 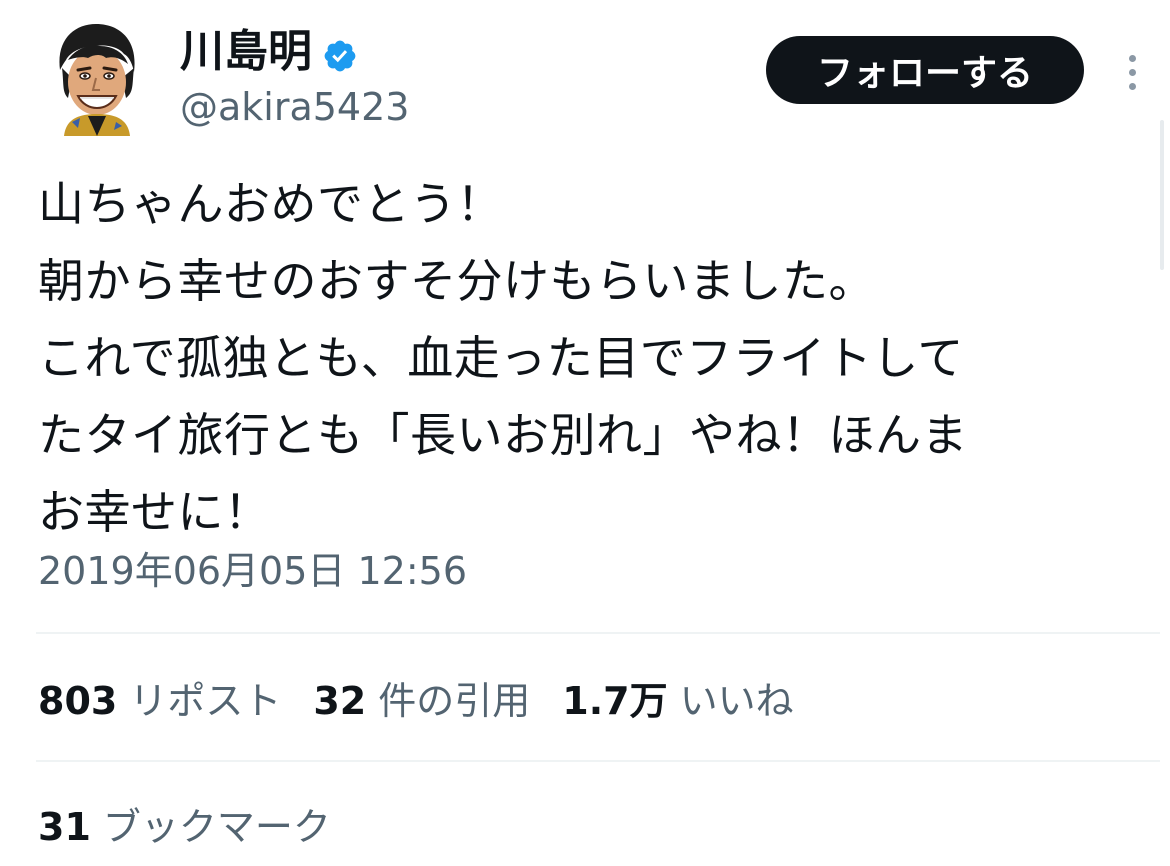 I want to click on quote-label: 件の引用, so click(x=454, y=701).